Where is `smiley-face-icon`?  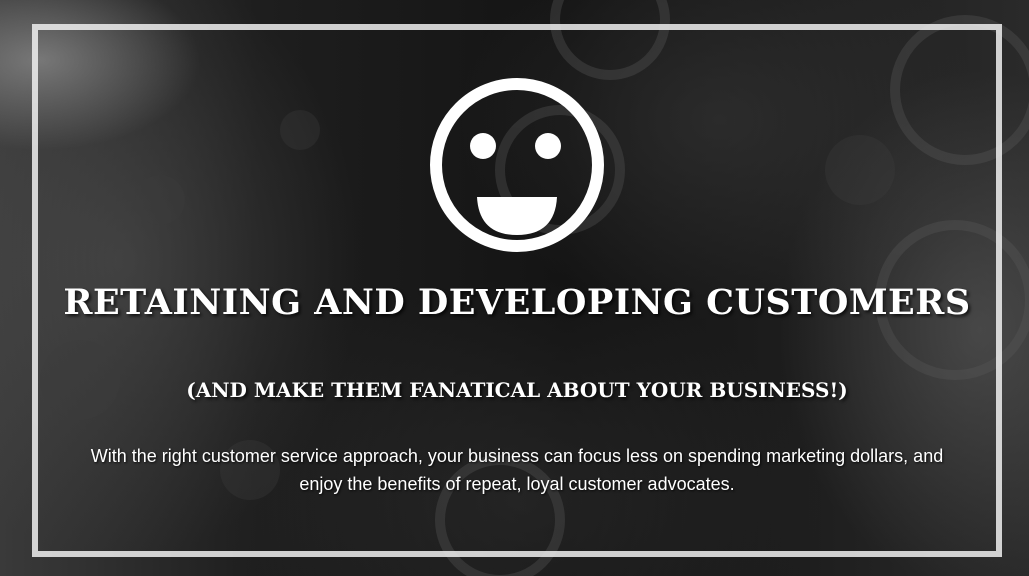 smiley-face-icon is located at coordinates (517, 165).